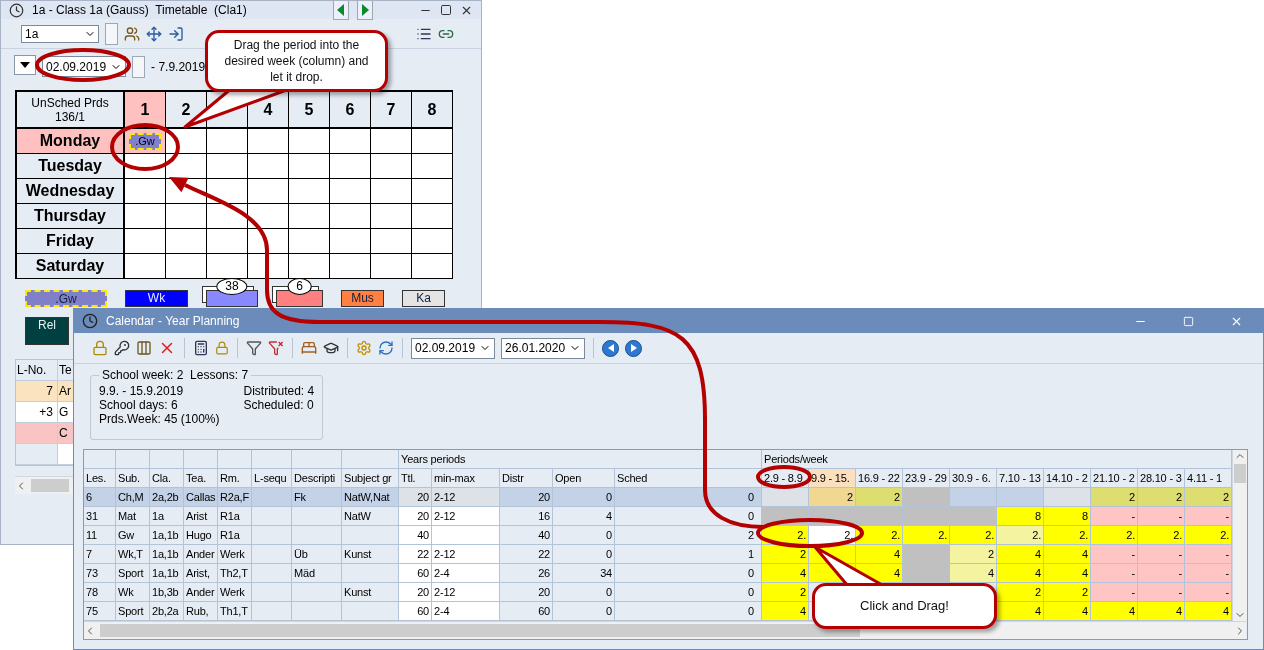 This screenshot has height=650, width=1264. I want to click on table-row: 31 Mat 1a Arist R1a NatW 20 2-12 16 4 0 8 8 - - -, so click(658, 516).